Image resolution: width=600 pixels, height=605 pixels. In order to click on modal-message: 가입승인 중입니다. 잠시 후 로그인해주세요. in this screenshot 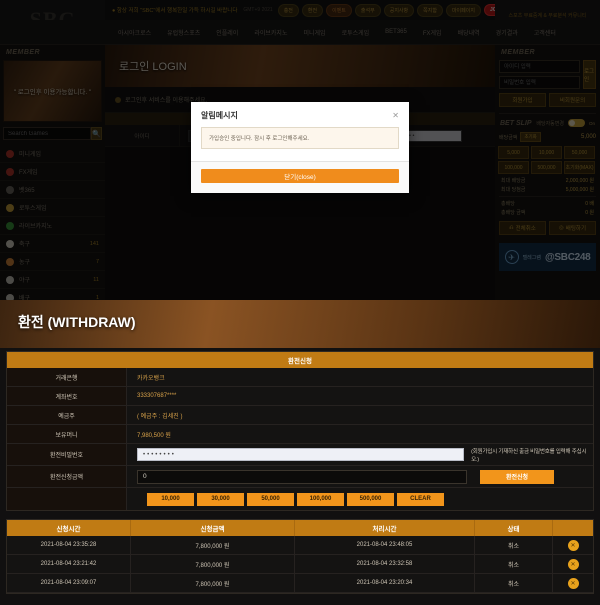, I will do `click(300, 137)`.